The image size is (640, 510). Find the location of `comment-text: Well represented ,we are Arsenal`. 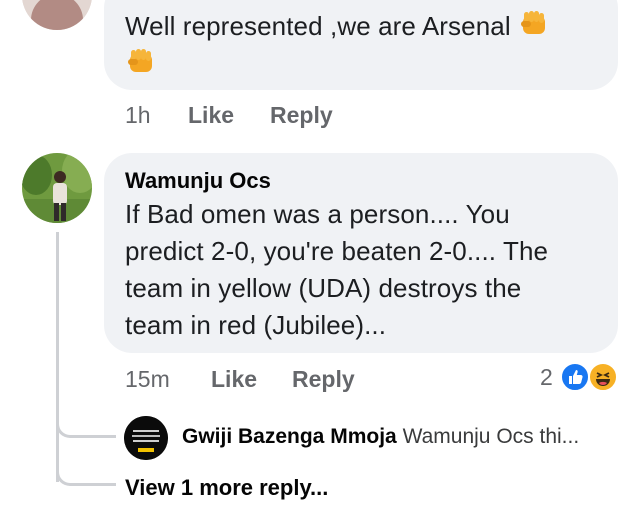

comment-text: Well represented ,we are Arsenal is located at coordinates (360, 28).